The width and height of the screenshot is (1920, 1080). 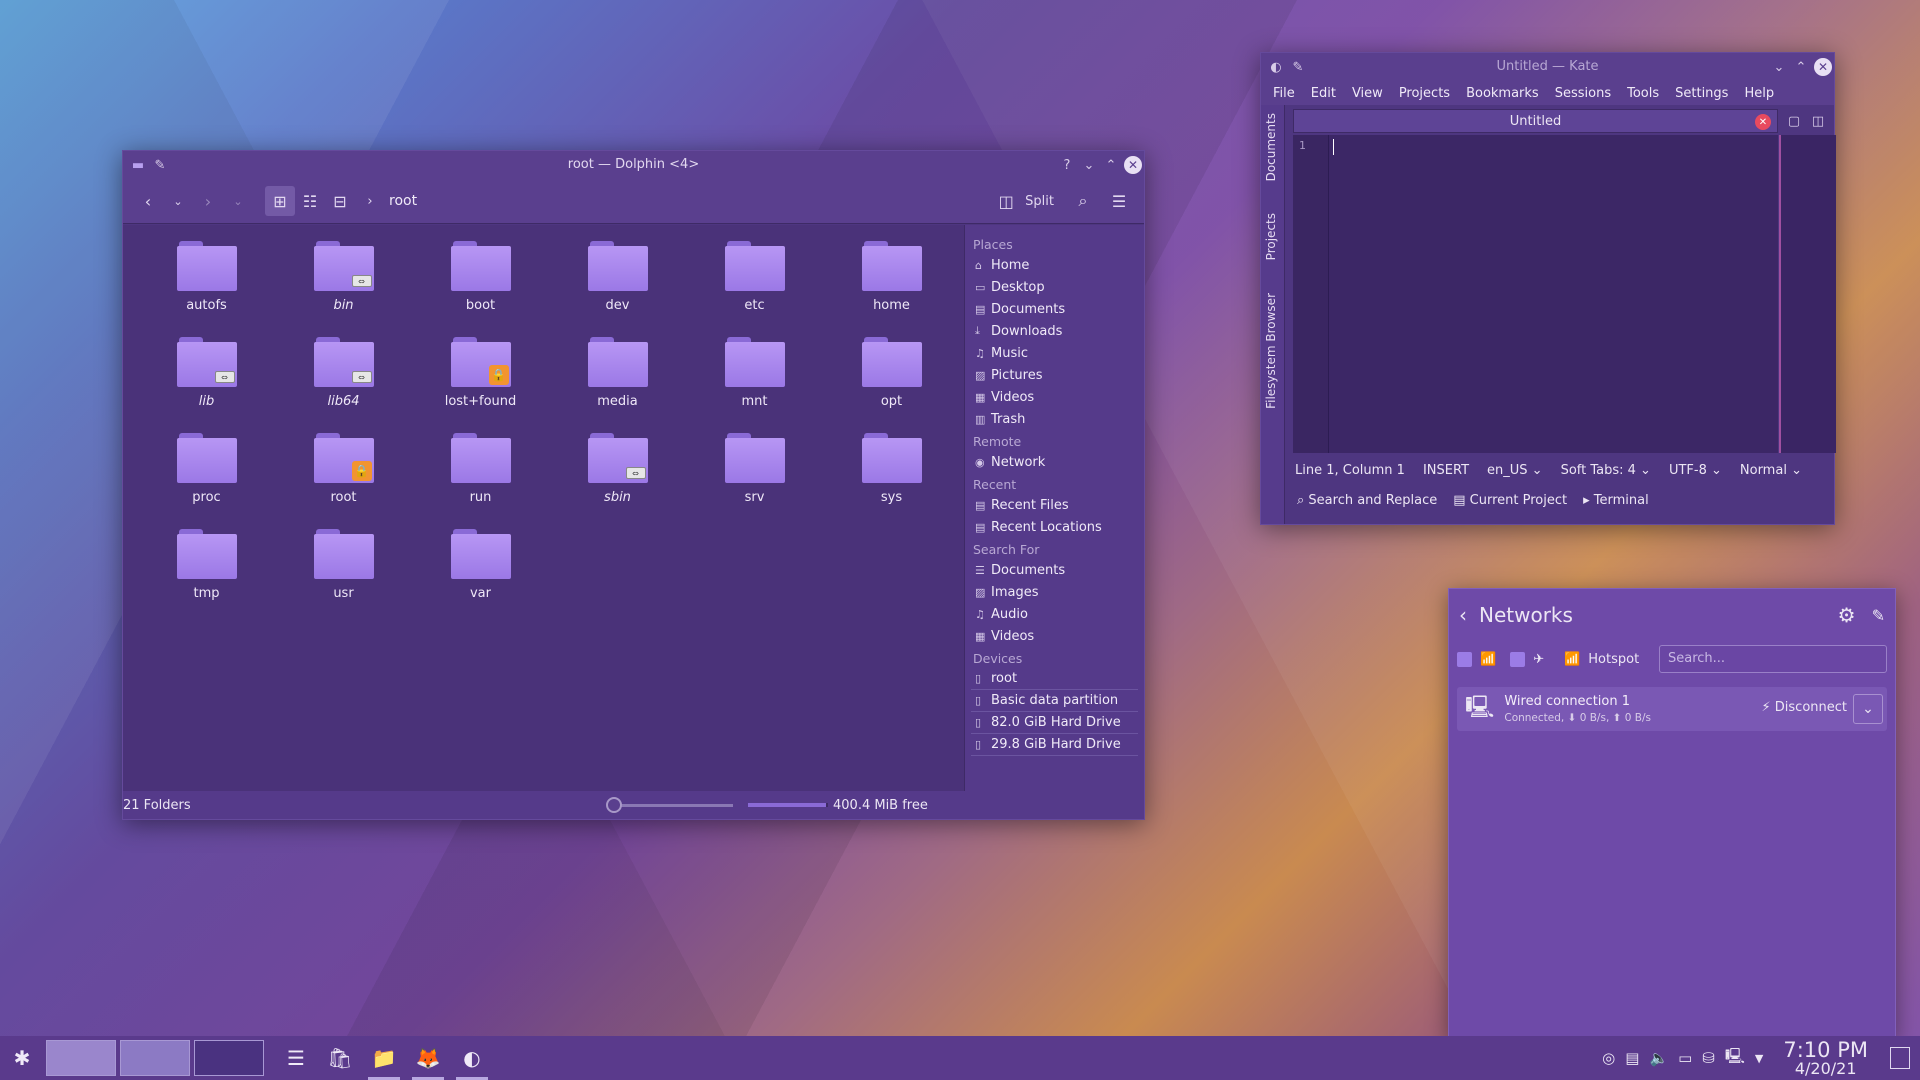 What do you see at coordinates (1759, 1058) in the screenshot?
I see `tray-expand-icon: ▼` at bounding box center [1759, 1058].